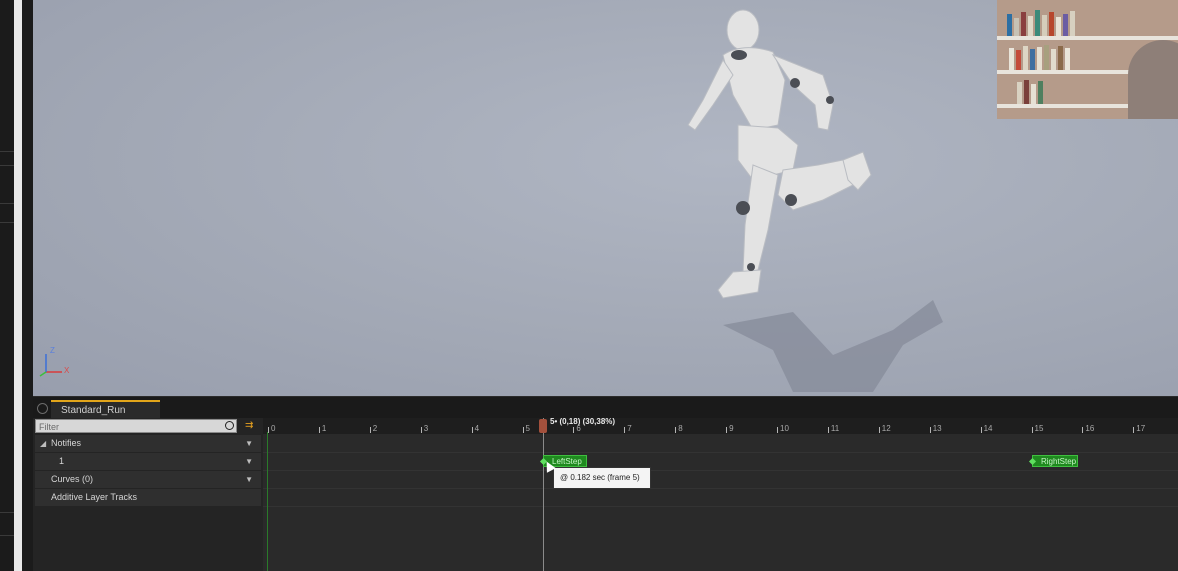  Describe the element at coordinates (324, 428) in the screenshot. I see `ruler-tick-label: 1` at that location.